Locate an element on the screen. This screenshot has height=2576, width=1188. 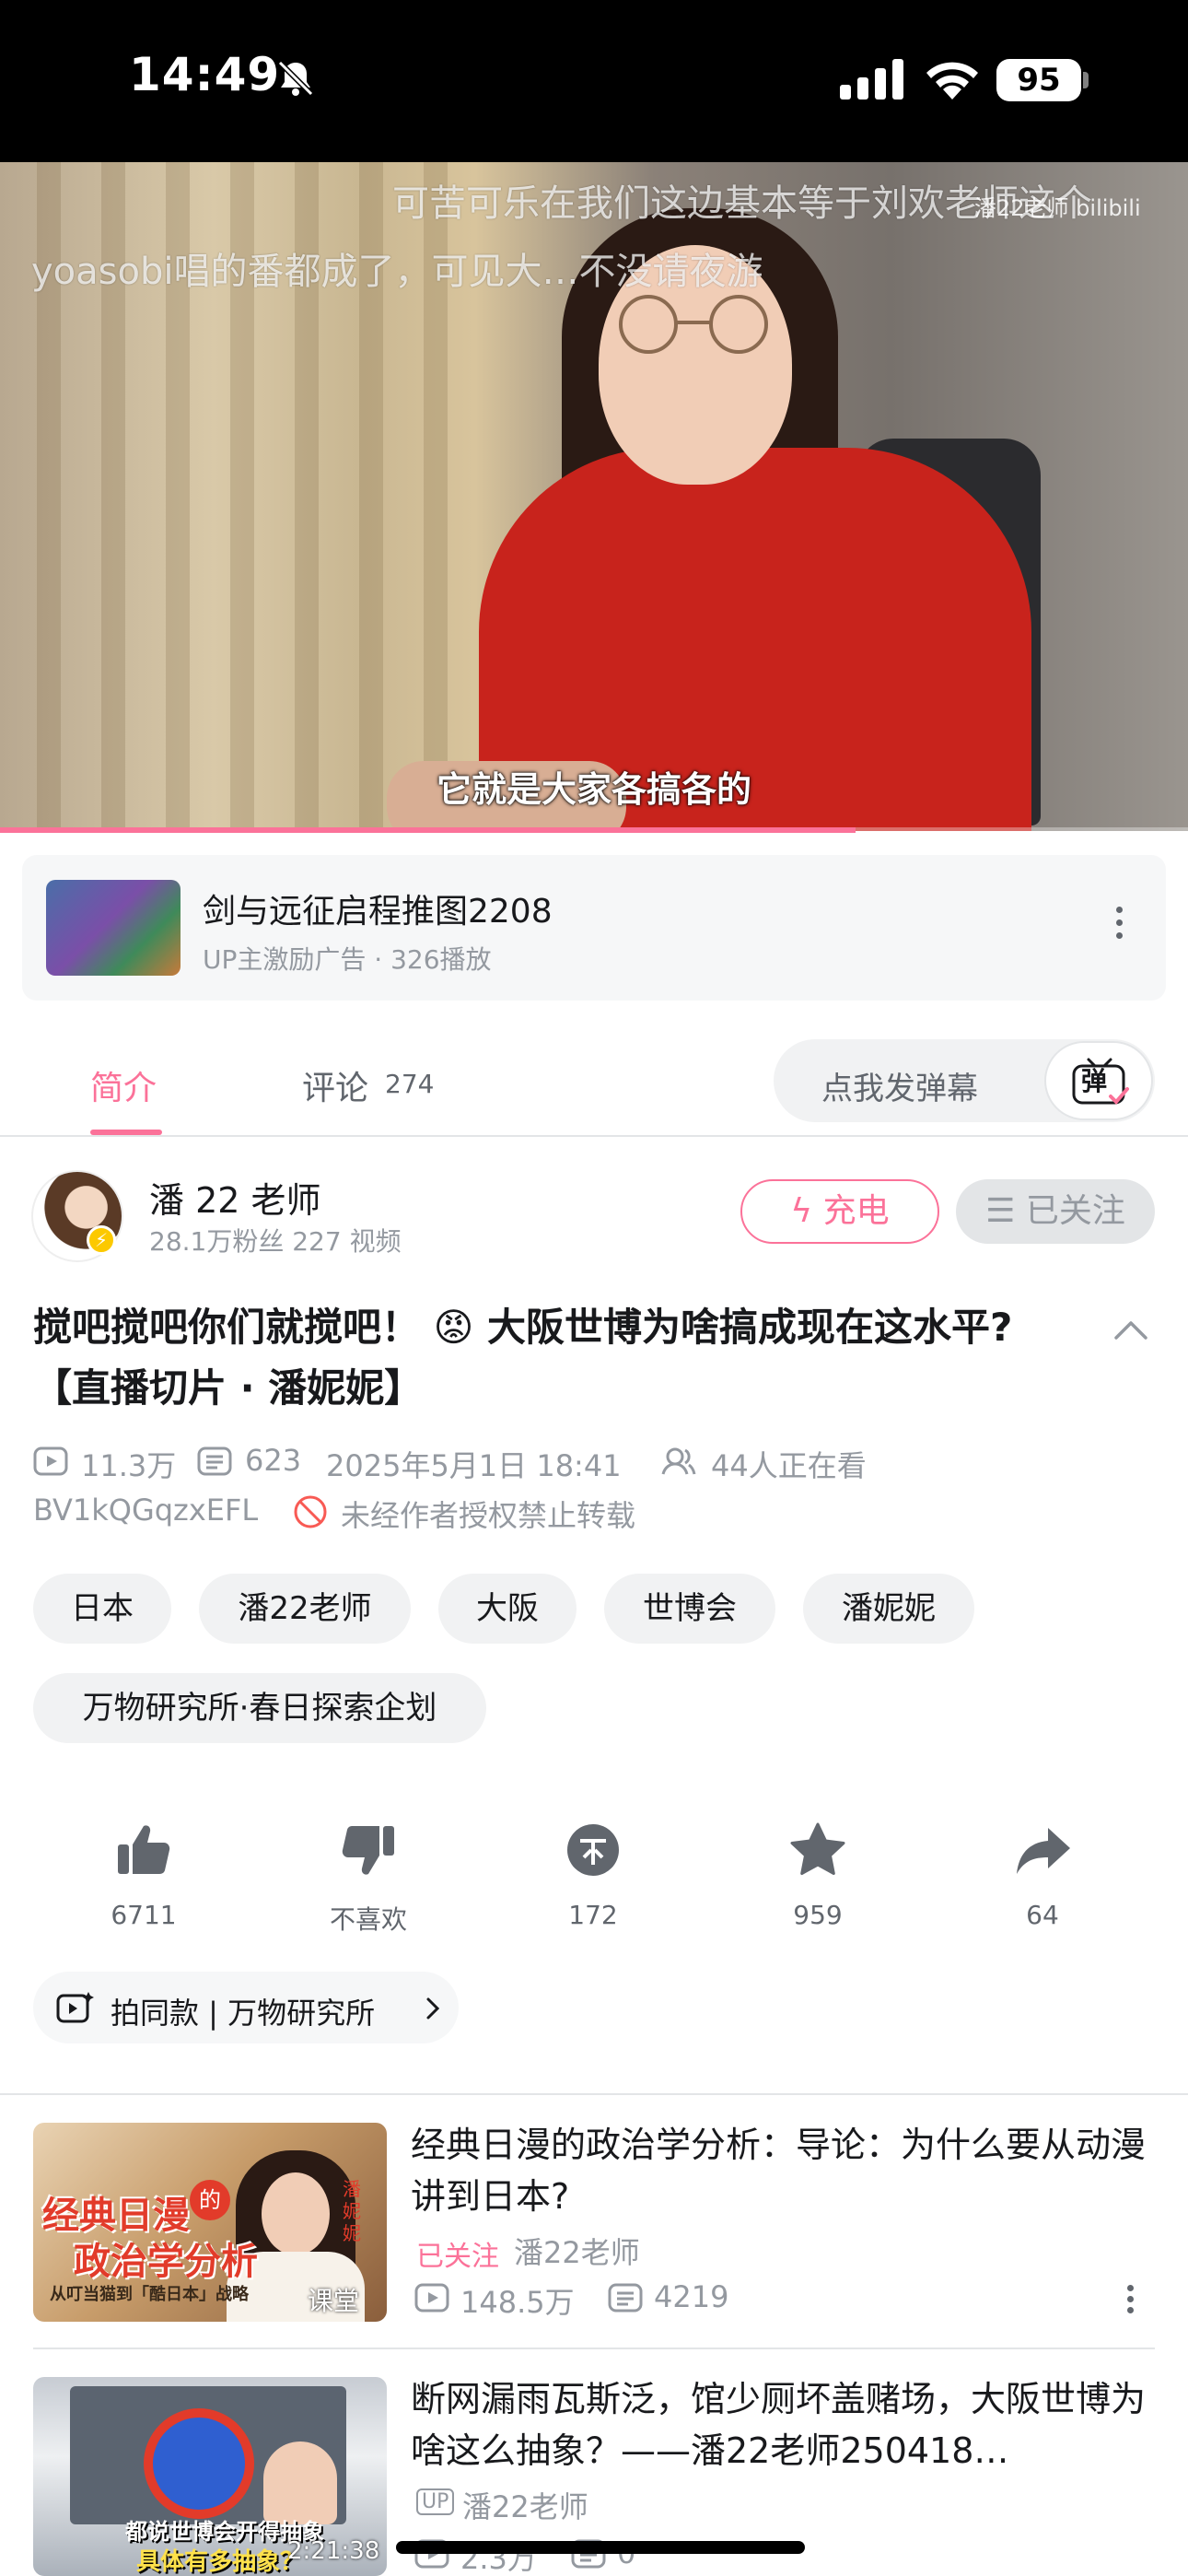
tag-chip: 大阪 is located at coordinates (507, 1609).